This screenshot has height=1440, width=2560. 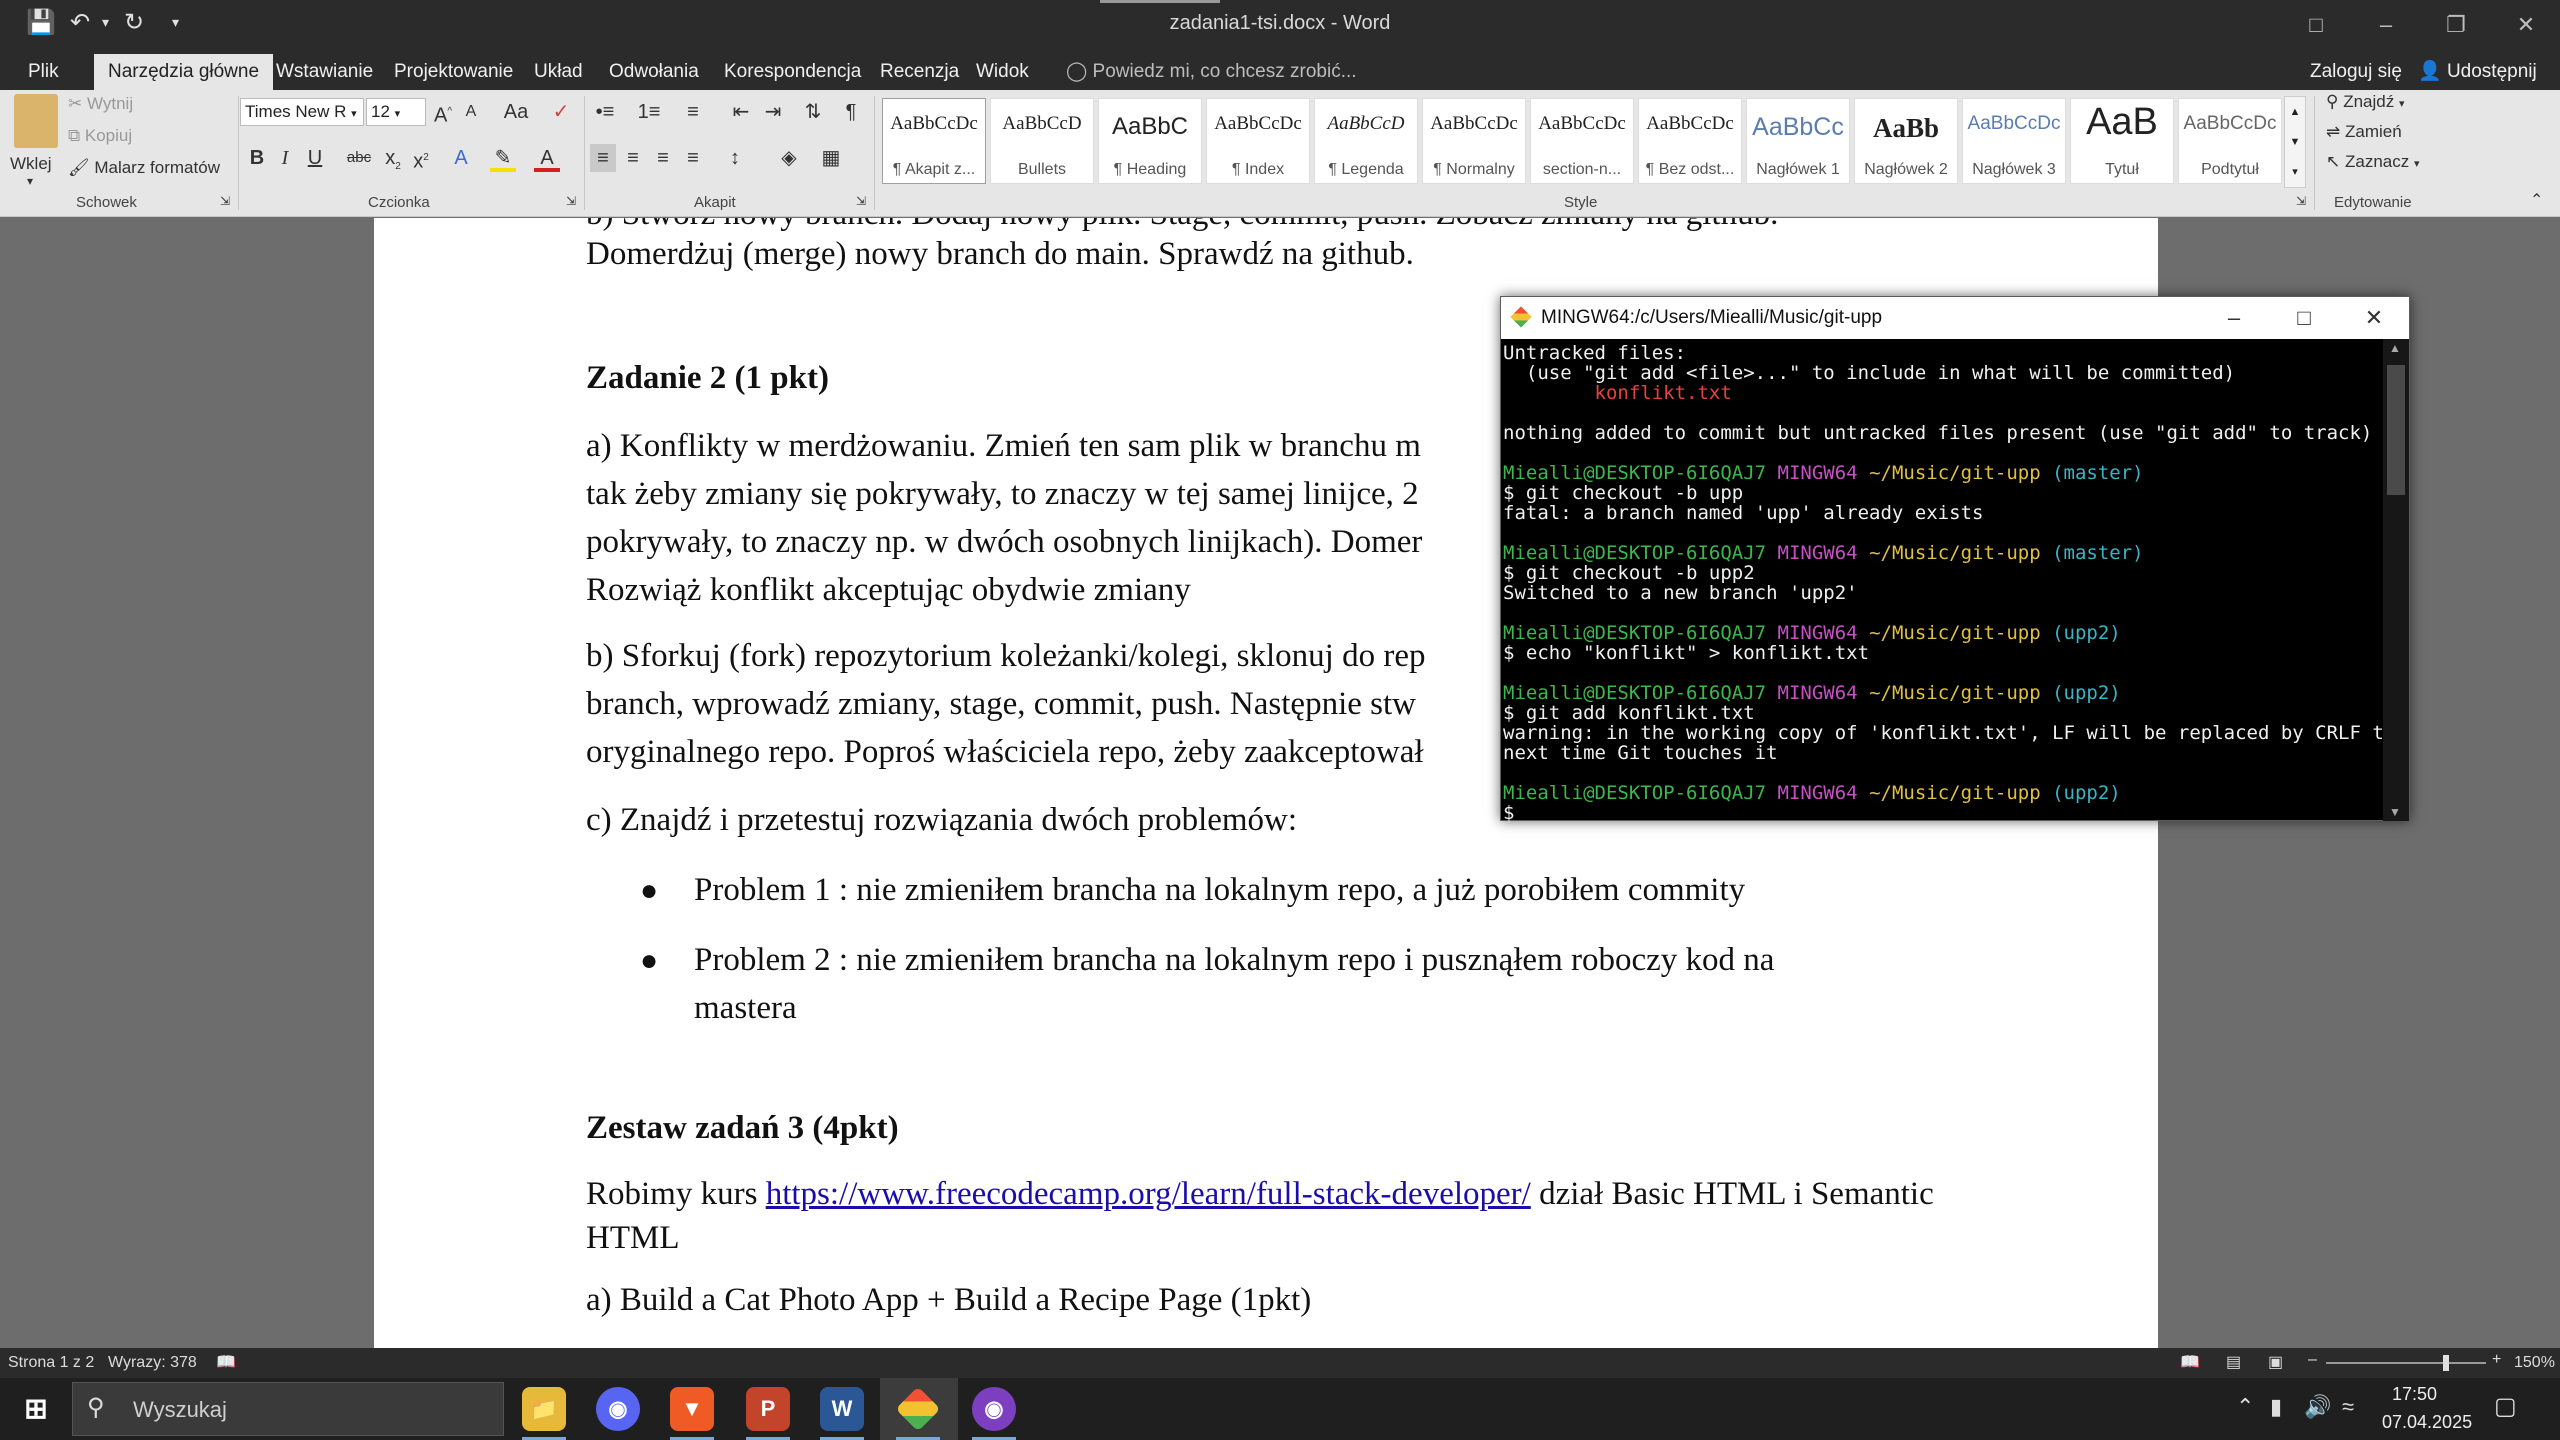 What do you see at coordinates (2373, 162) in the screenshot?
I see `select-button: ↖ Zaznacz ▾` at bounding box center [2373, 162].